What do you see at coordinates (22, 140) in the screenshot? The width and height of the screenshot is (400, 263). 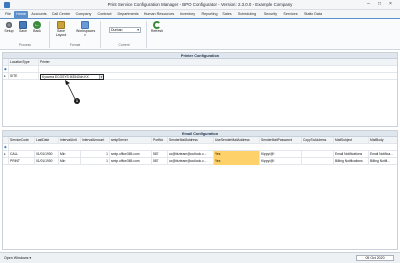 I see `column-header-servicecode: ServiceCode` at bounding box center [22, 140].